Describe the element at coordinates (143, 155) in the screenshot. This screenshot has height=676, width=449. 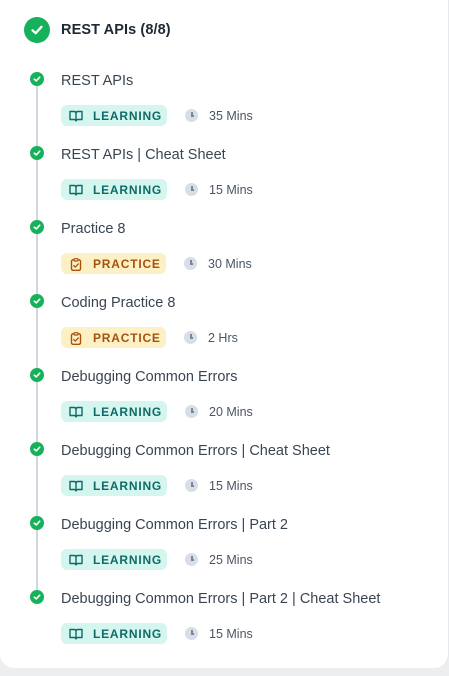
I see `item-title: REST APIs | Cheat Sheet` at that location.